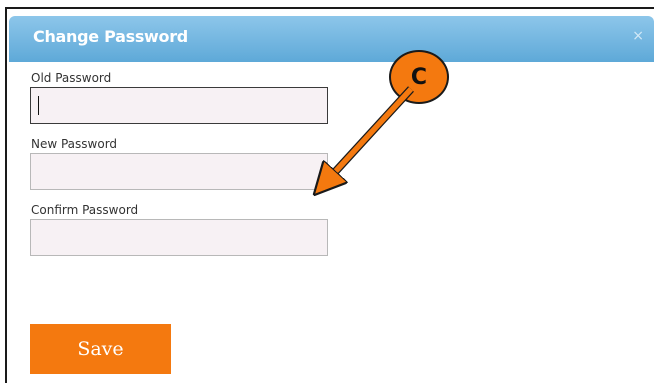  I want to click on confirm-password-label: Confirm Password, so click(85, 210).